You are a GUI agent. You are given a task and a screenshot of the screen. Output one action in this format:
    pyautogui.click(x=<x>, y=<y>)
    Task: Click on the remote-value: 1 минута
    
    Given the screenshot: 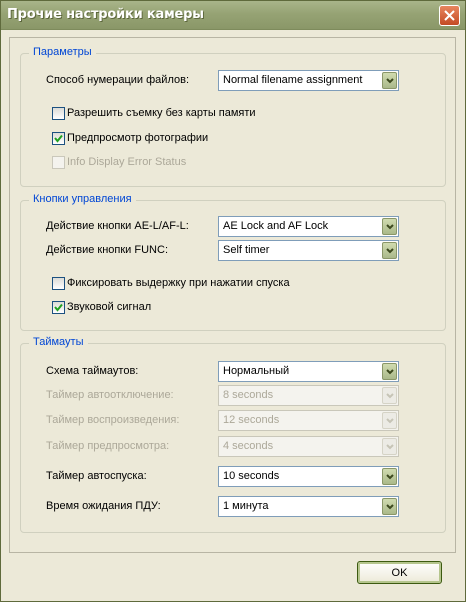 What is the action you would take?
    pyautogui.click(x=246, y=506)
    